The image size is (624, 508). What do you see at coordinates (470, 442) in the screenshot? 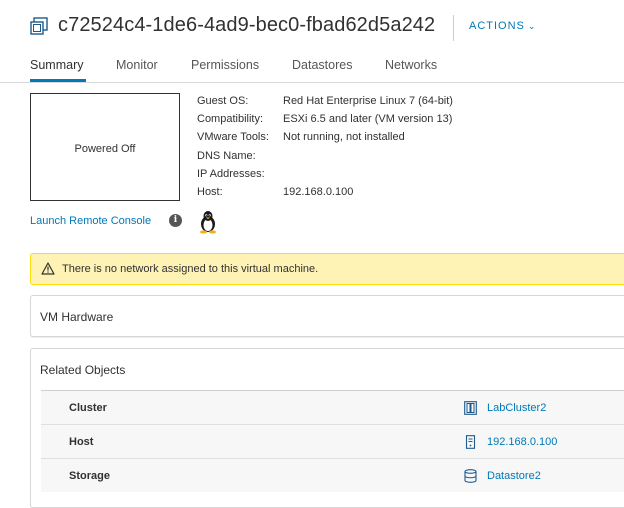
I see `host-icon` at bounding box center [470, 442].